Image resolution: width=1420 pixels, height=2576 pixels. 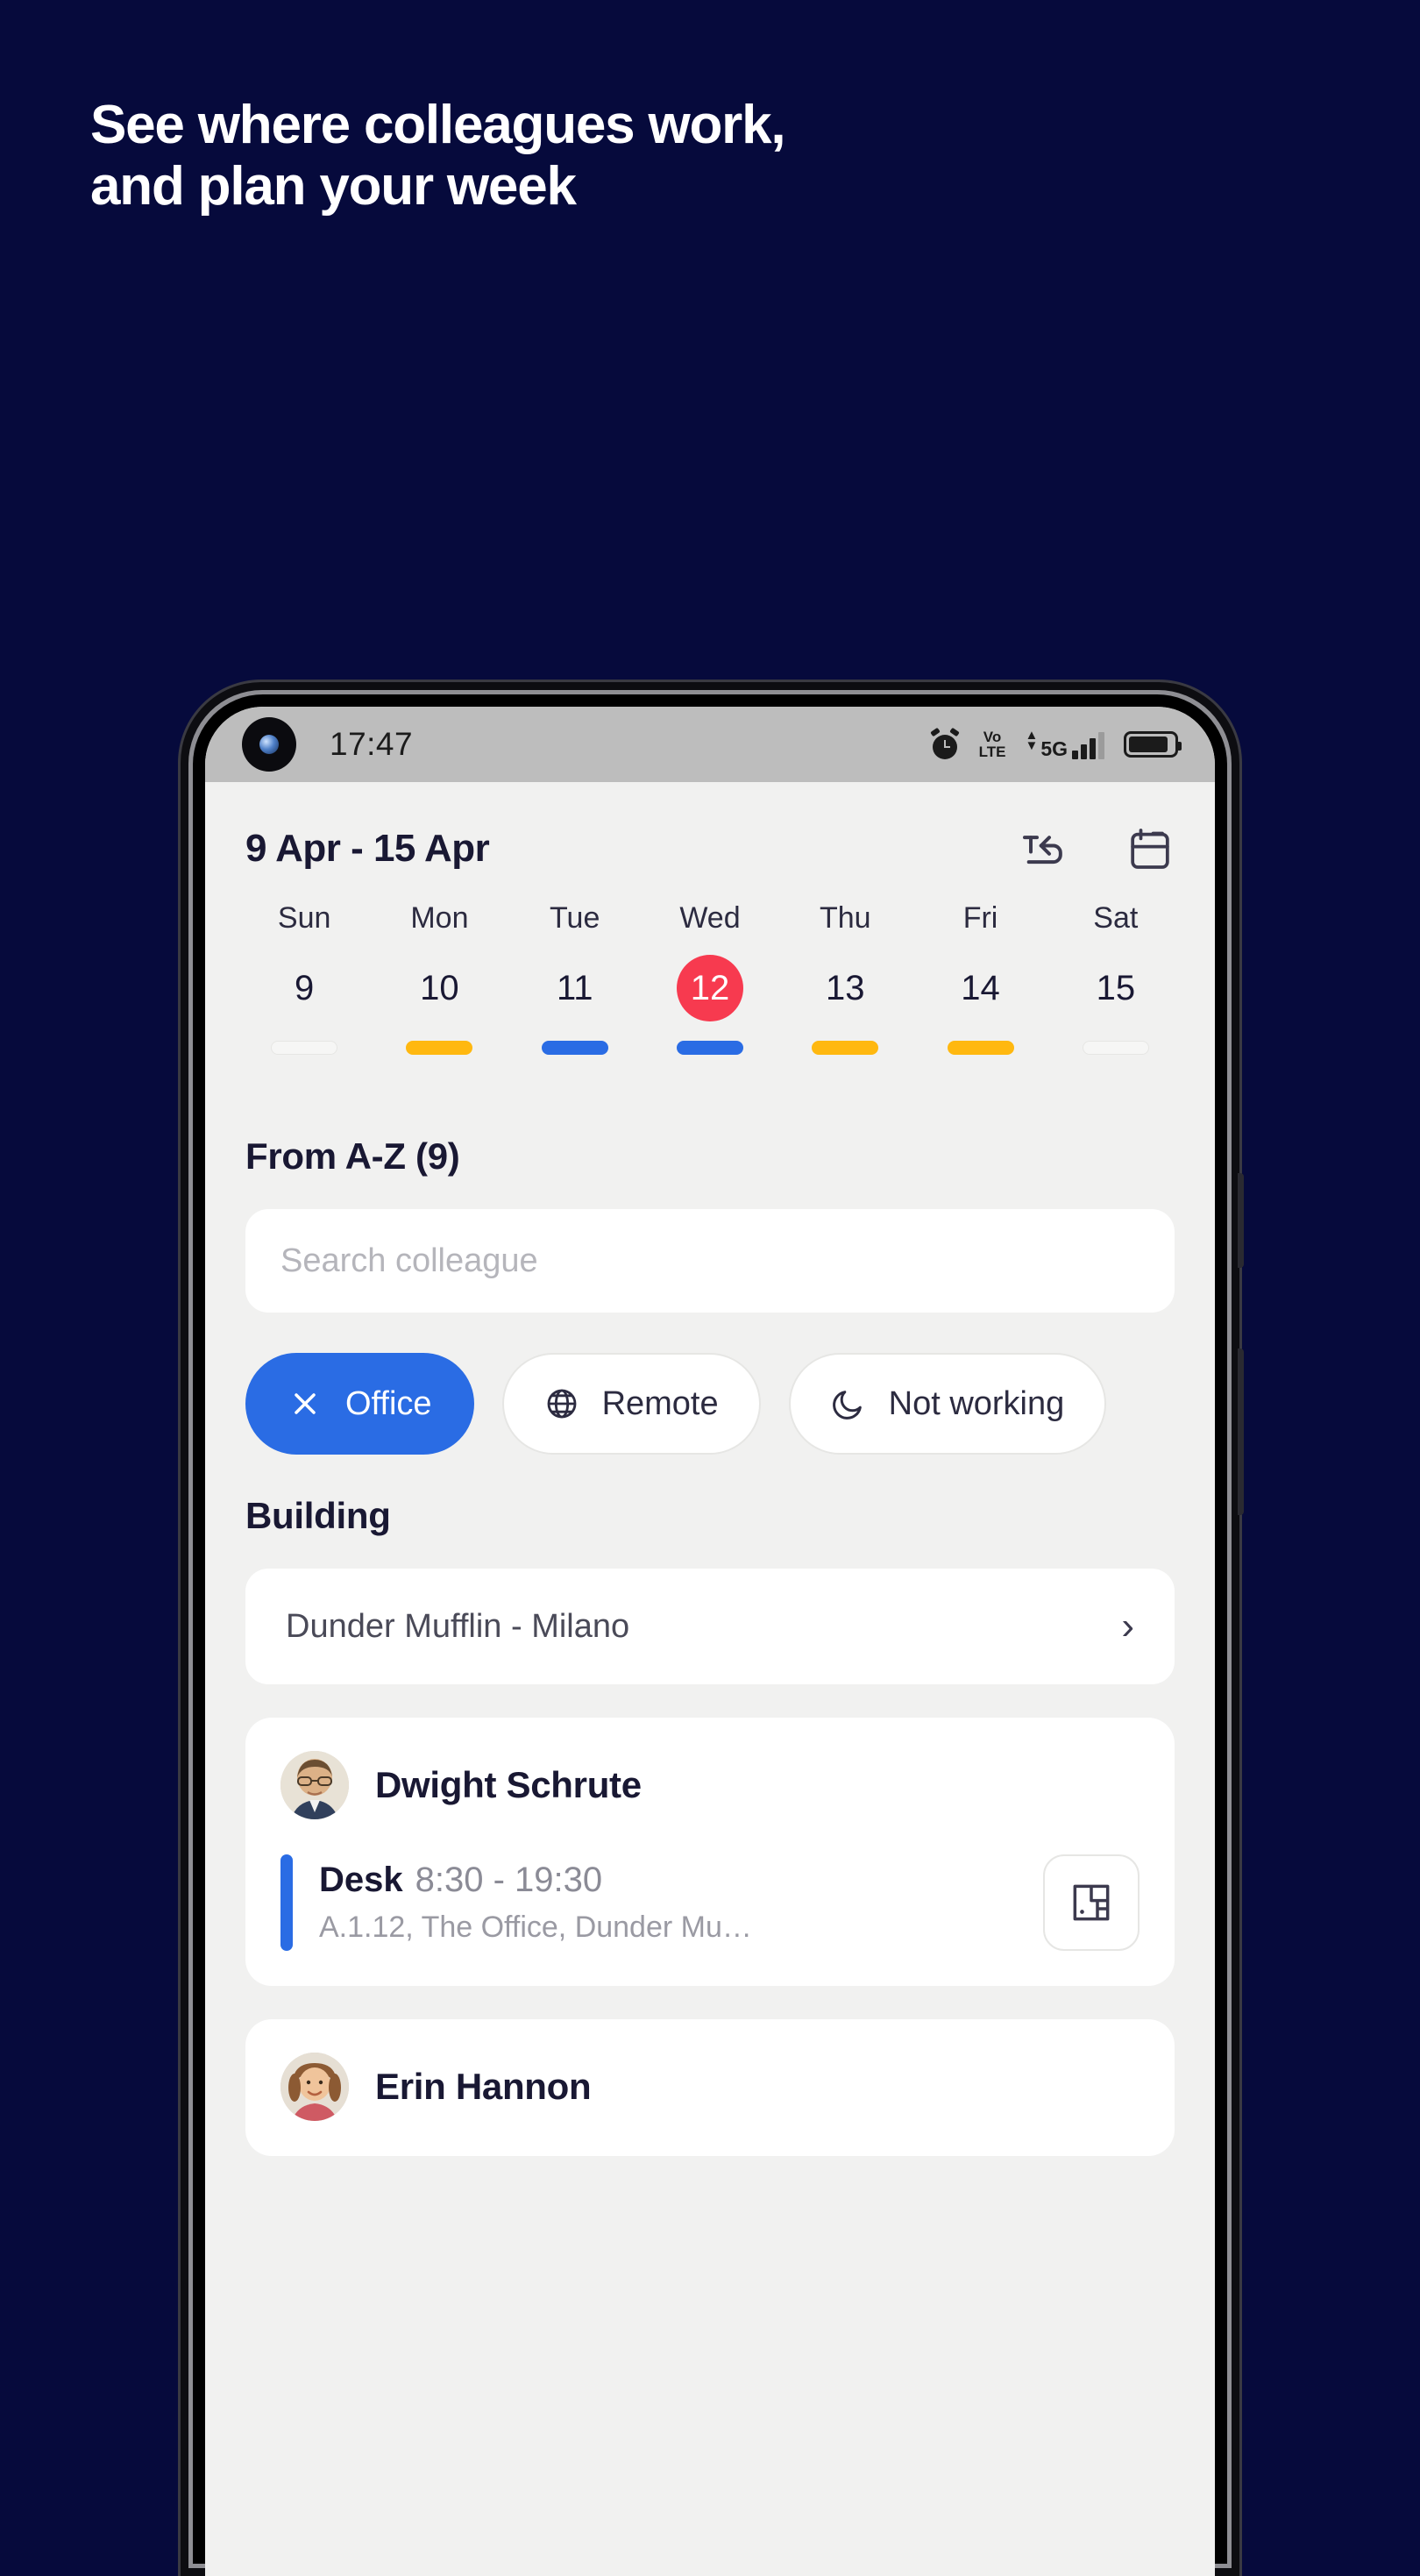 I want to click on headline-line-1: See where colleagues work,, so click(x=438, y=125).